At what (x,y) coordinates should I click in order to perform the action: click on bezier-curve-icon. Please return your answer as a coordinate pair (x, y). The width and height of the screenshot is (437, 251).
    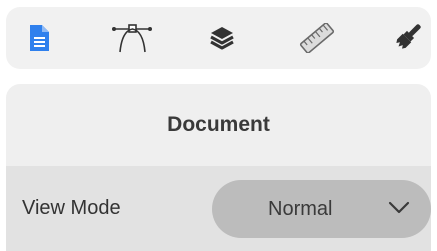
    Looking at the image, I should click on (132, 38).